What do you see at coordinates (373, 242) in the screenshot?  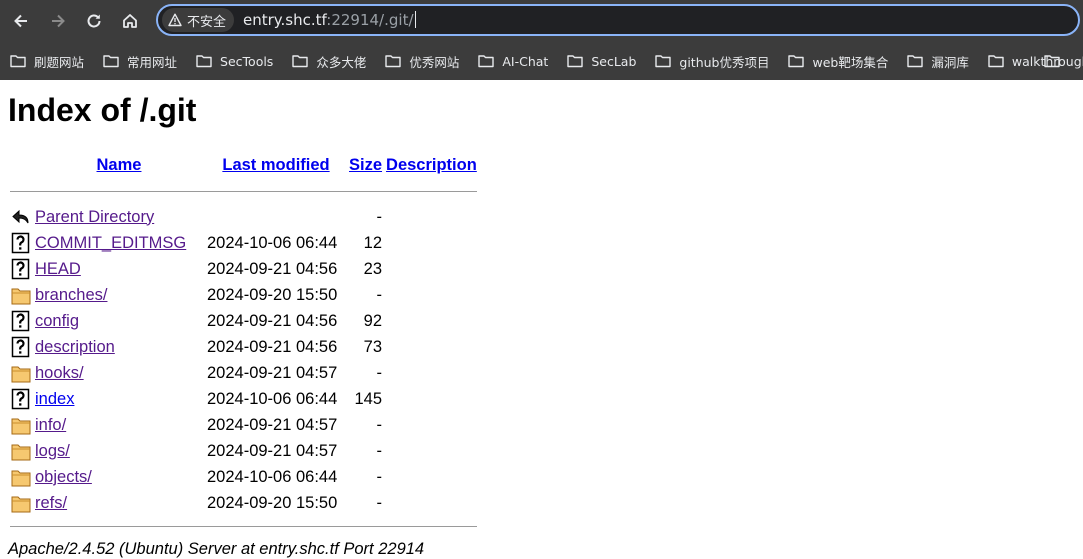 I see `size-cell: 12` at bounding box center [373, 242].